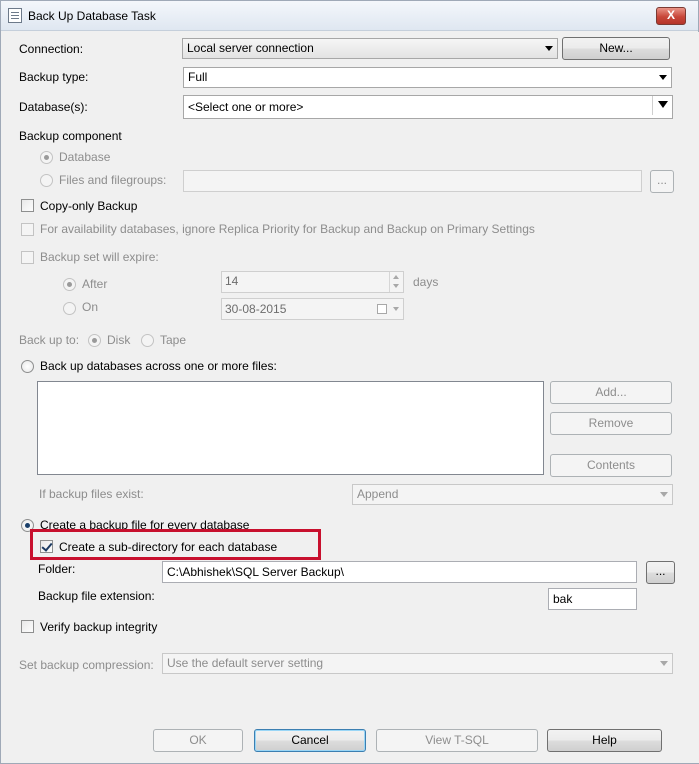  Describe the element at coordinates (232, 281) in the screenshot. I see `expire-days-value: 14` at that location.